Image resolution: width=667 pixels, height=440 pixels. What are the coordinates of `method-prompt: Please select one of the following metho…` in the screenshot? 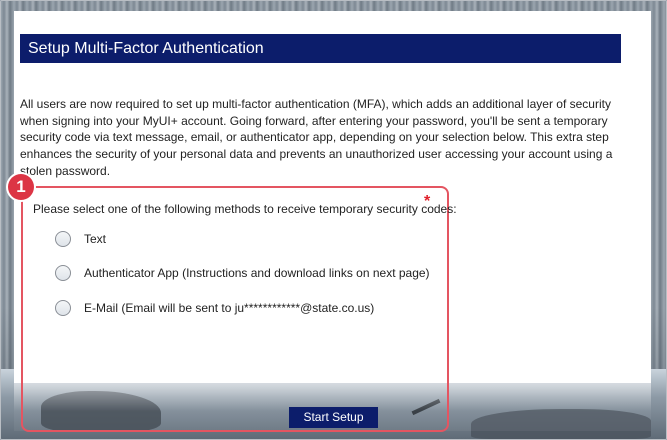 It's located at (245, 209).